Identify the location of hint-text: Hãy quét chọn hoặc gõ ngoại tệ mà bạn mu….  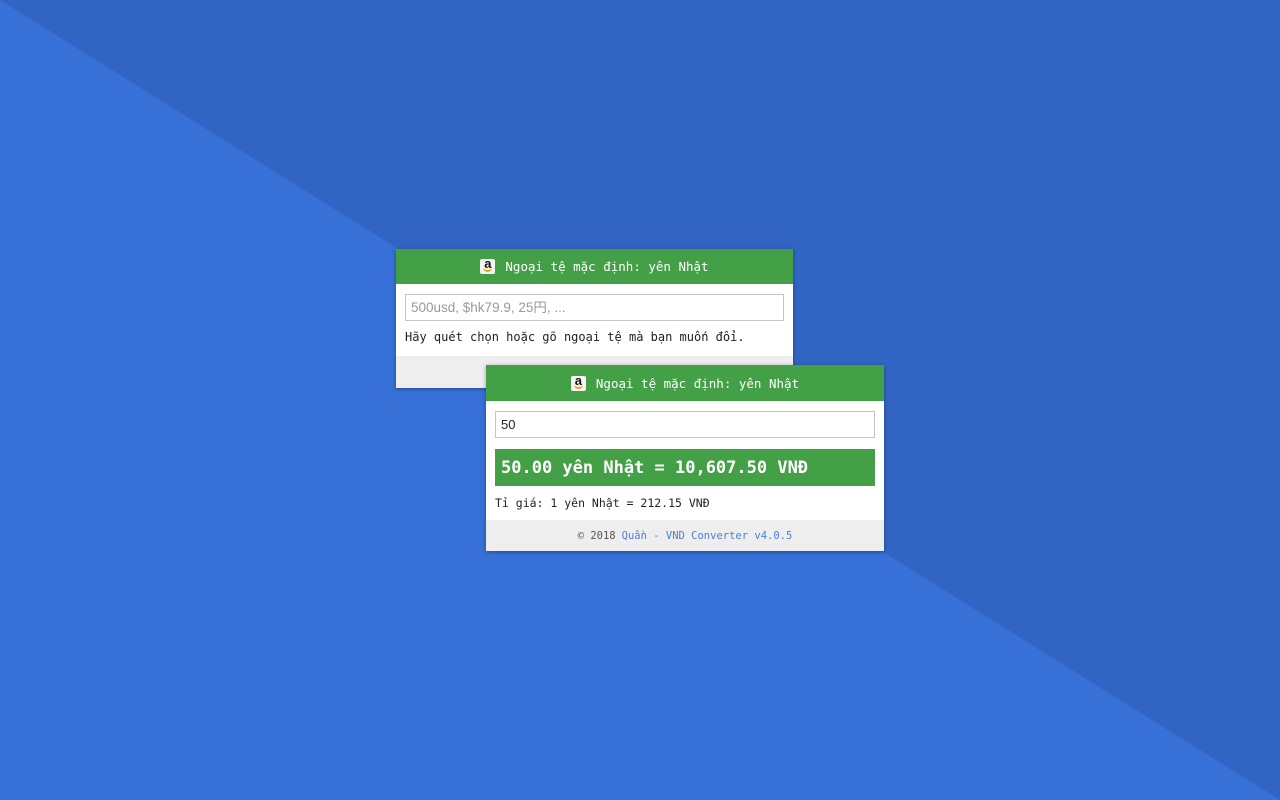
(575, 337).